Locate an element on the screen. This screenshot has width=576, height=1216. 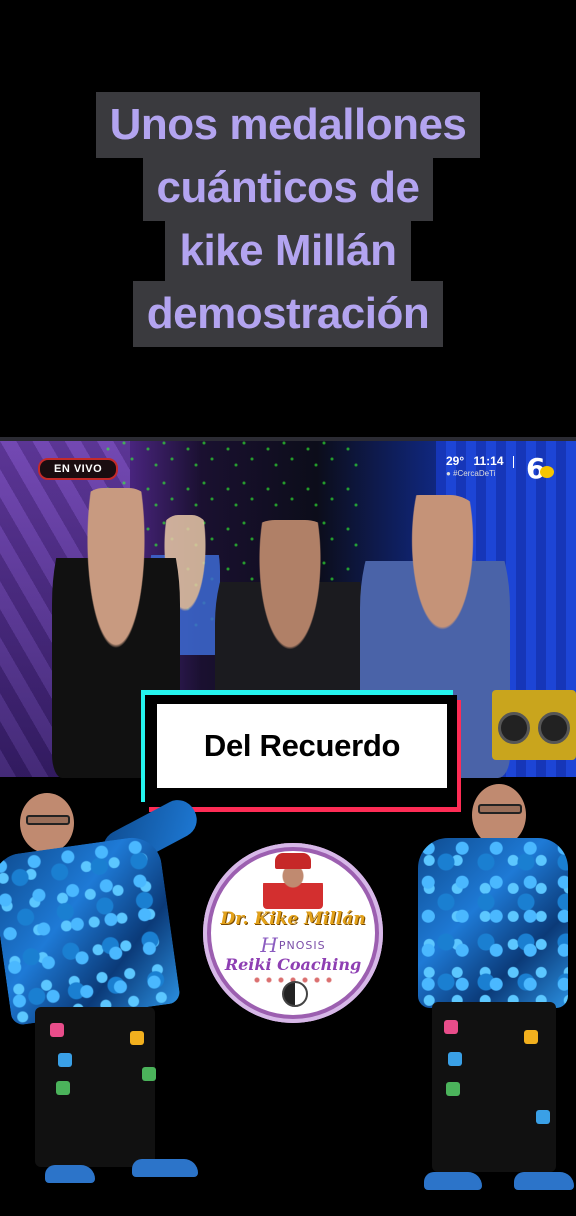
figure-right is located at coordinates (493, 992).